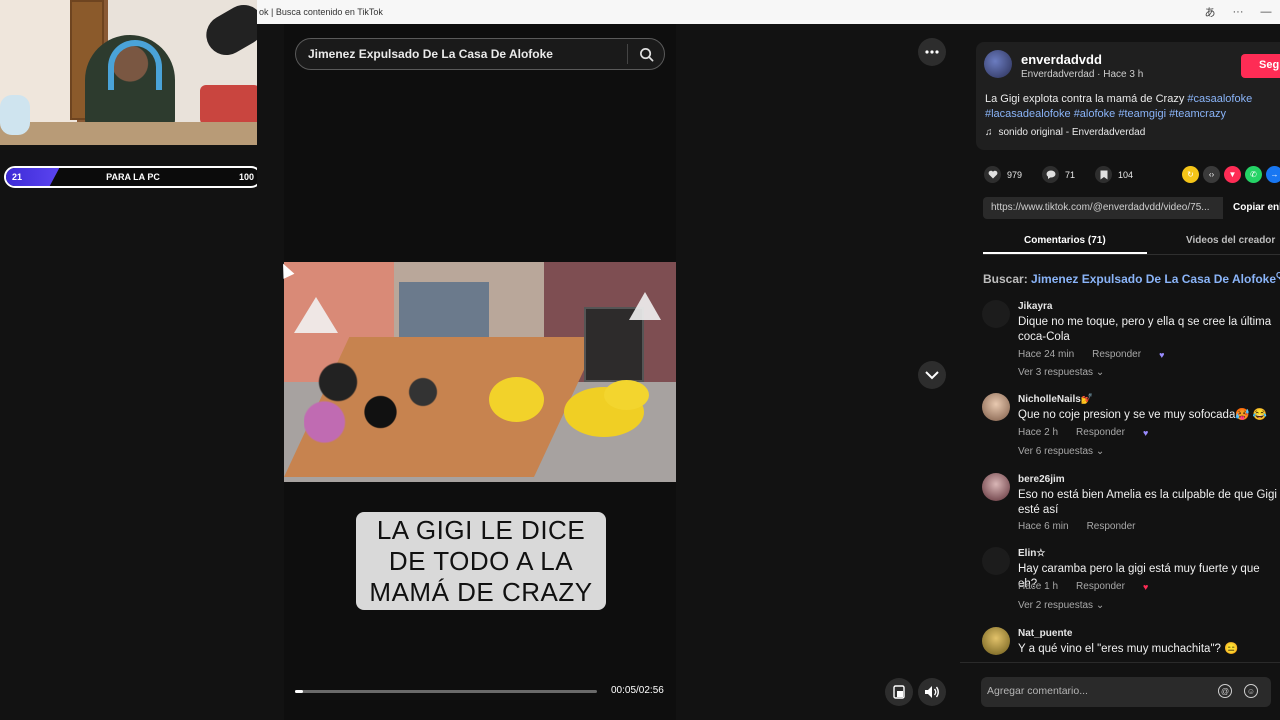  I want to click on pip-icon, so click(899, 692).